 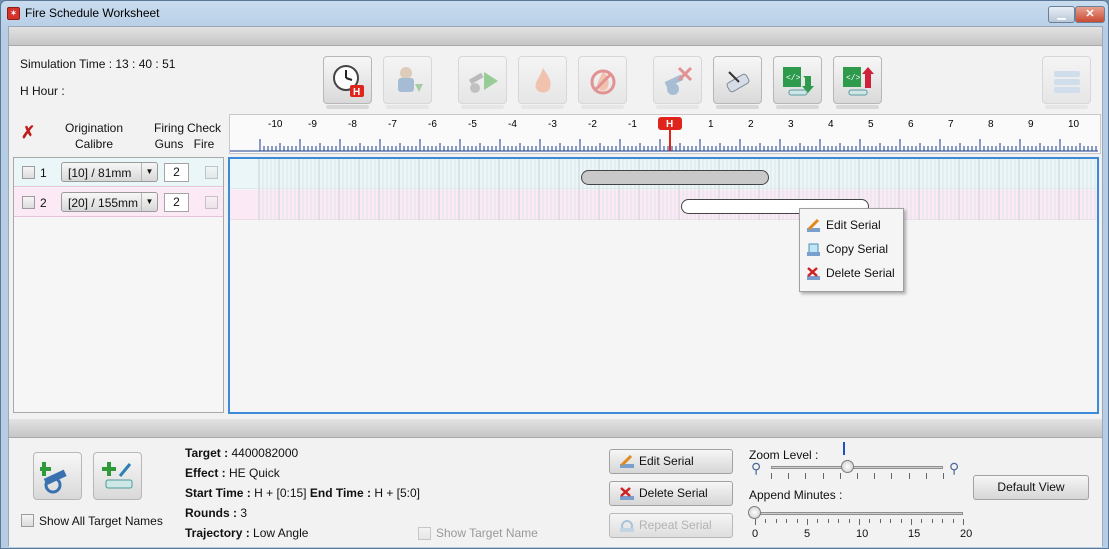 I want to click on trajectory-value: Low Angle, so click(x=281, y=533).